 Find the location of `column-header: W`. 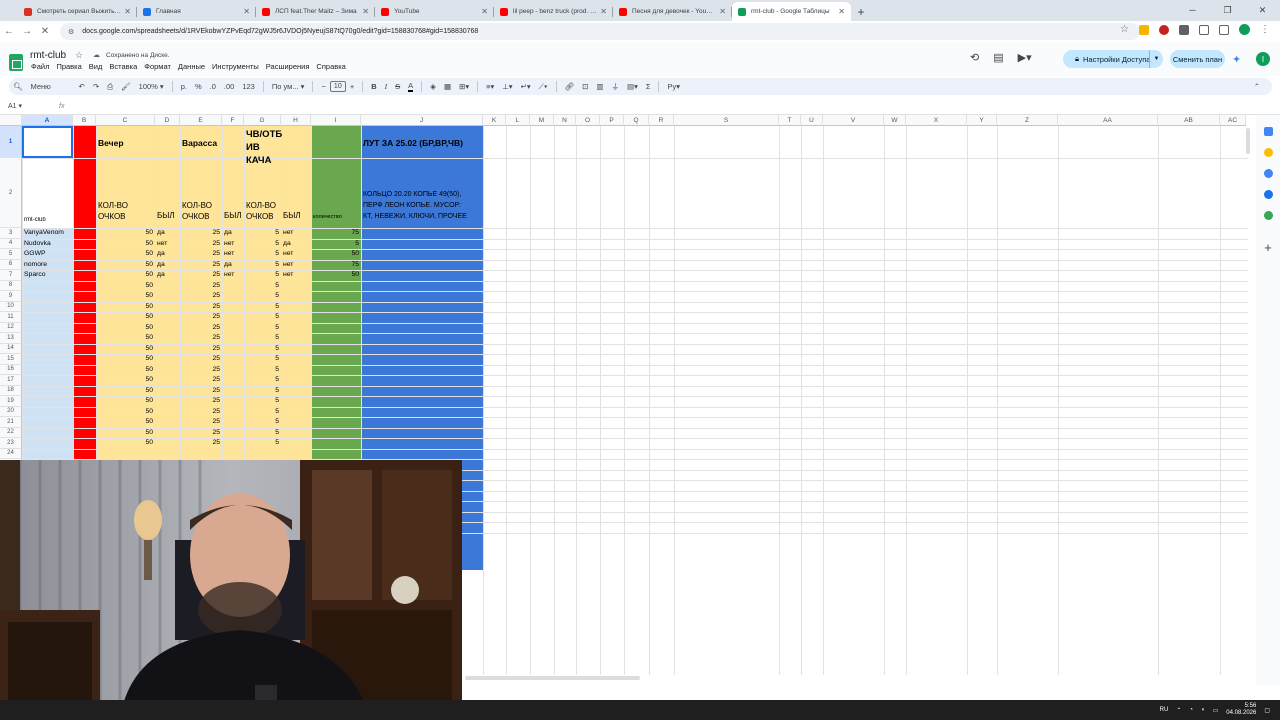

column-header: W is located at coordinates (895, 120).